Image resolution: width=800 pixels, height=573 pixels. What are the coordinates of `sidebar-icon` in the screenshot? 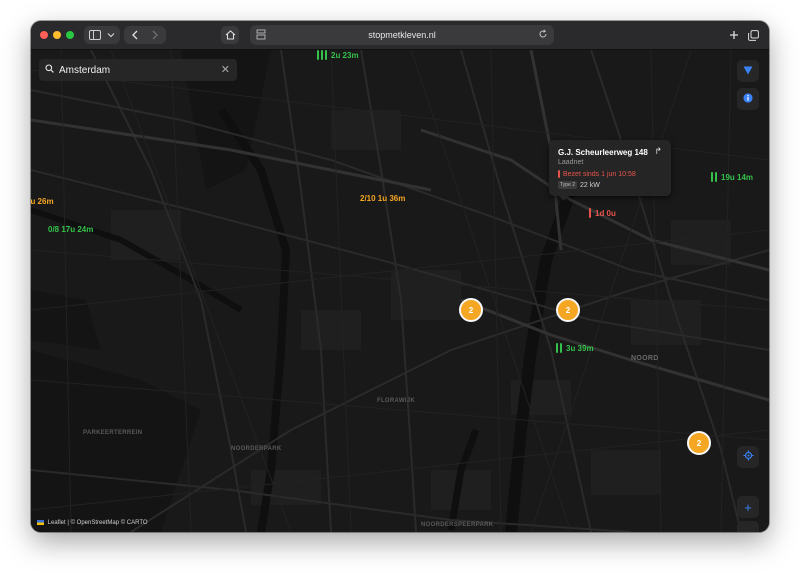 It's located at (95, 35).